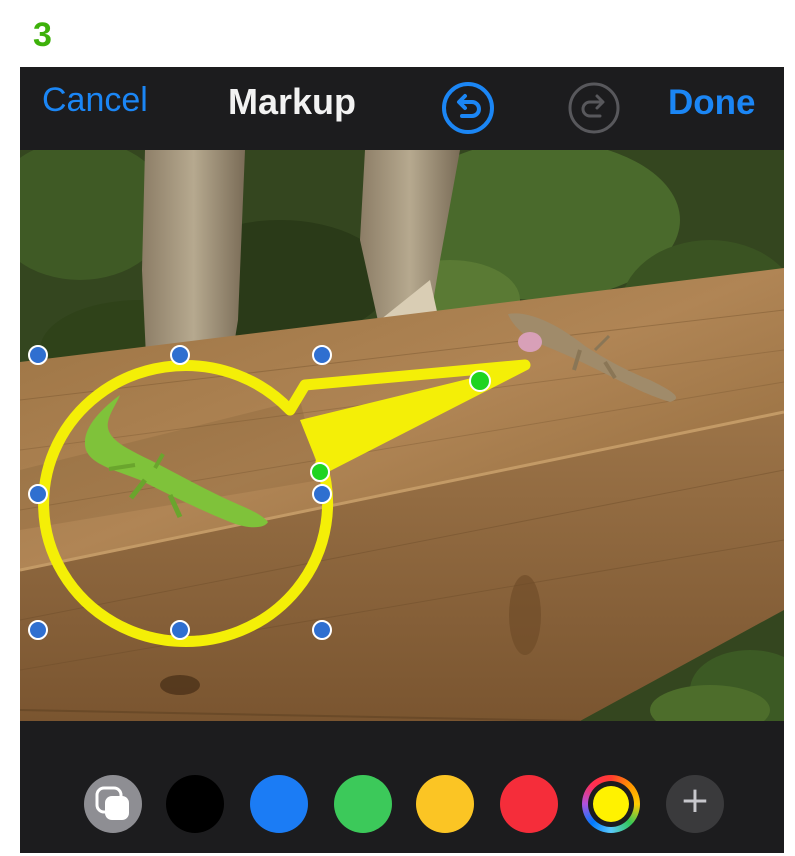  What do you see at coordinates (320, 472) in the screenshot?
I see `tail-handle-base` at bounding box center [320, 472].